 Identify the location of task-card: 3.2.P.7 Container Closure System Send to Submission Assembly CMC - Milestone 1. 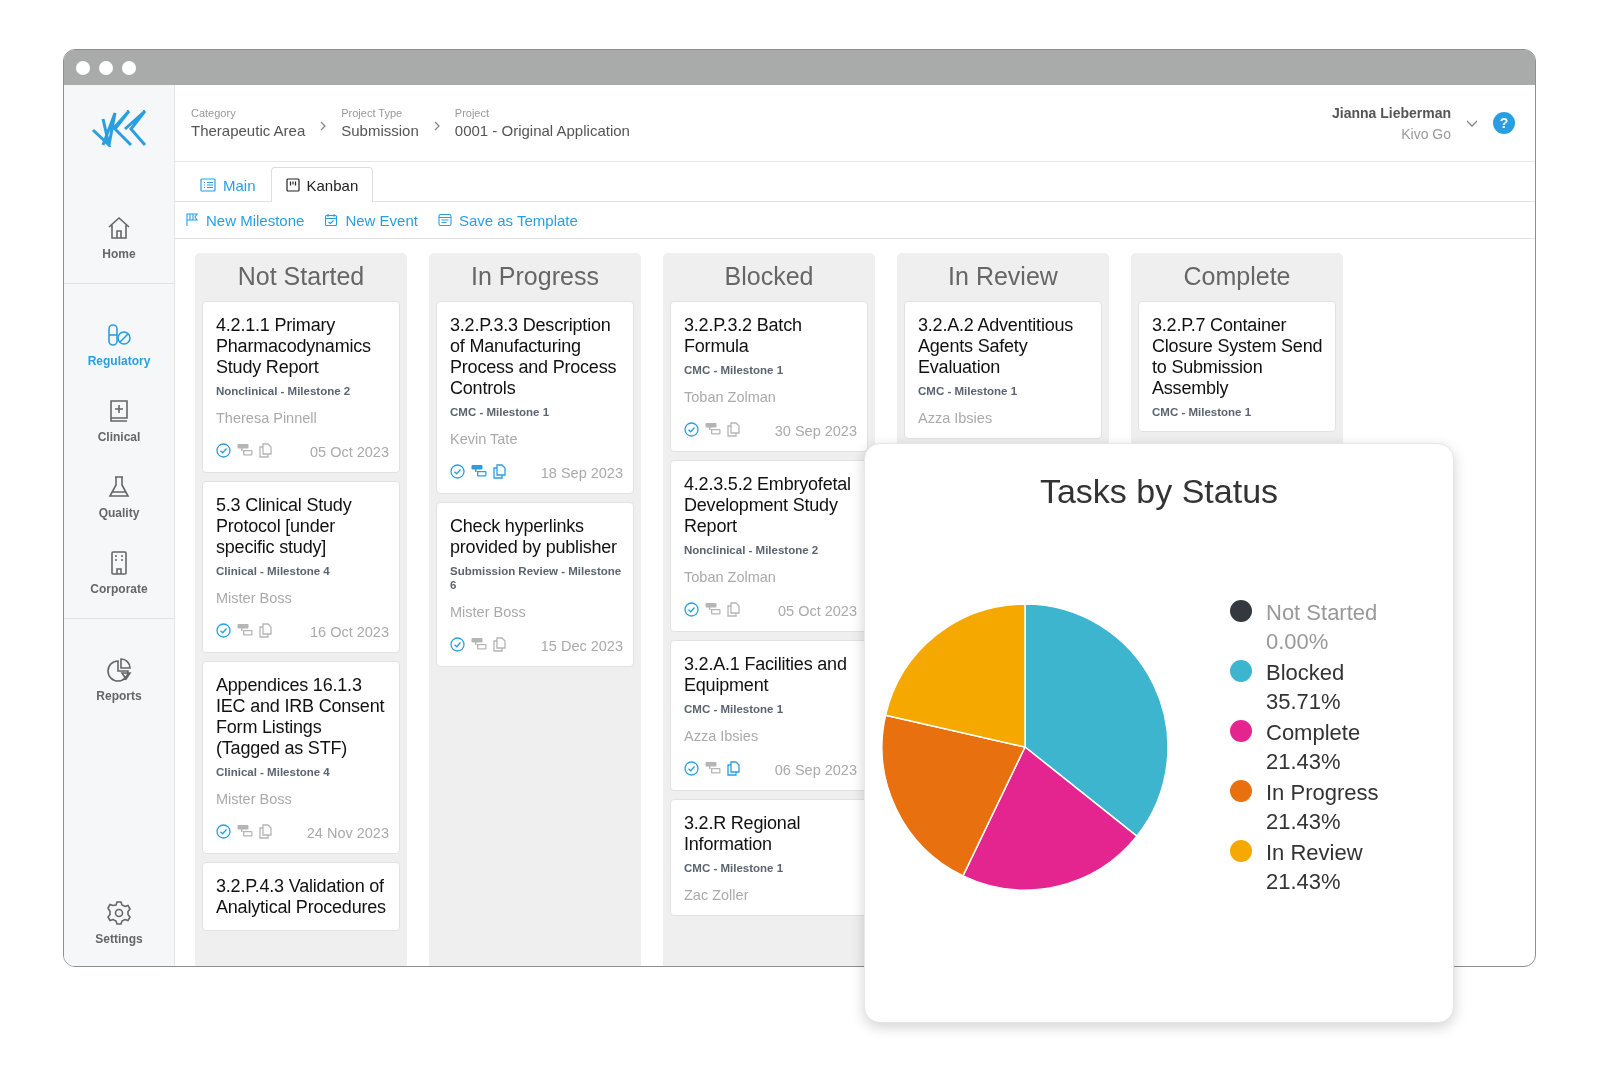
(1237, 366).